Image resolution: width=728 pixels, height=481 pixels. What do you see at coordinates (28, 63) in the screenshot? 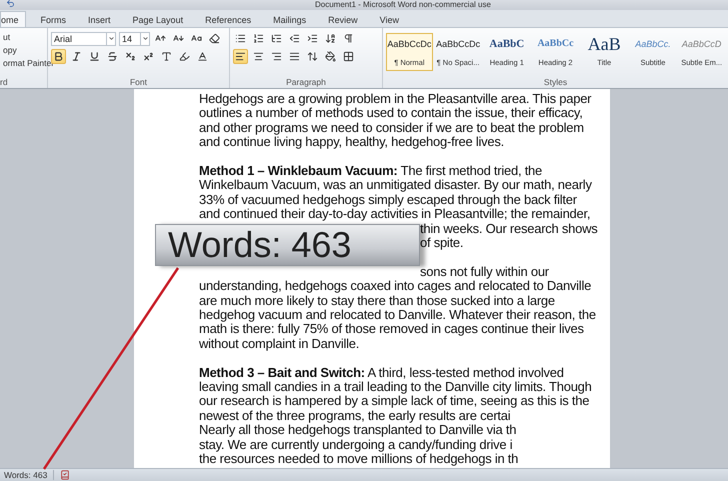
I see `clipboard-command: ormat Painter` at bounding box center [28, 63].